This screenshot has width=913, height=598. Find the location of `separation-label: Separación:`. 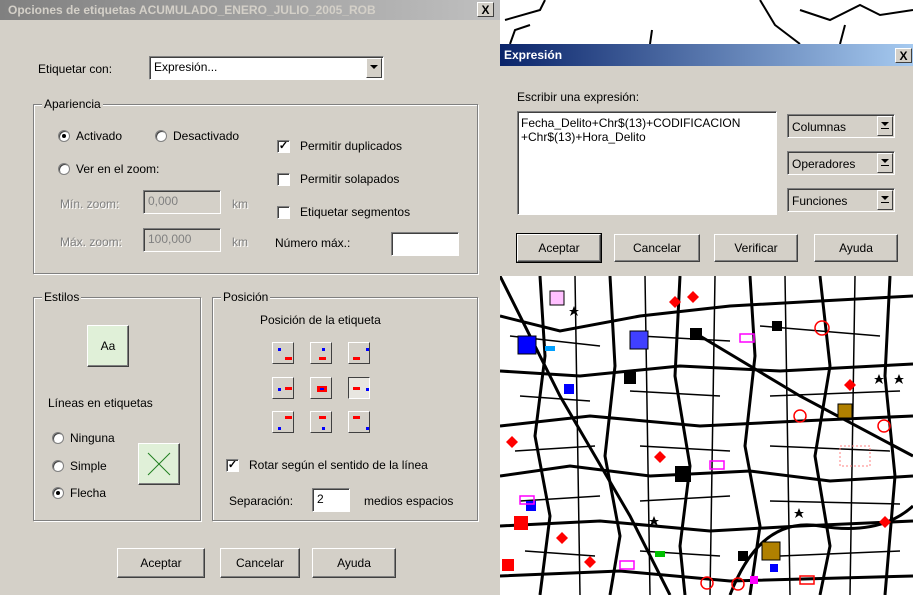

separation-label: Separación: is located at coordinates (261, 501).